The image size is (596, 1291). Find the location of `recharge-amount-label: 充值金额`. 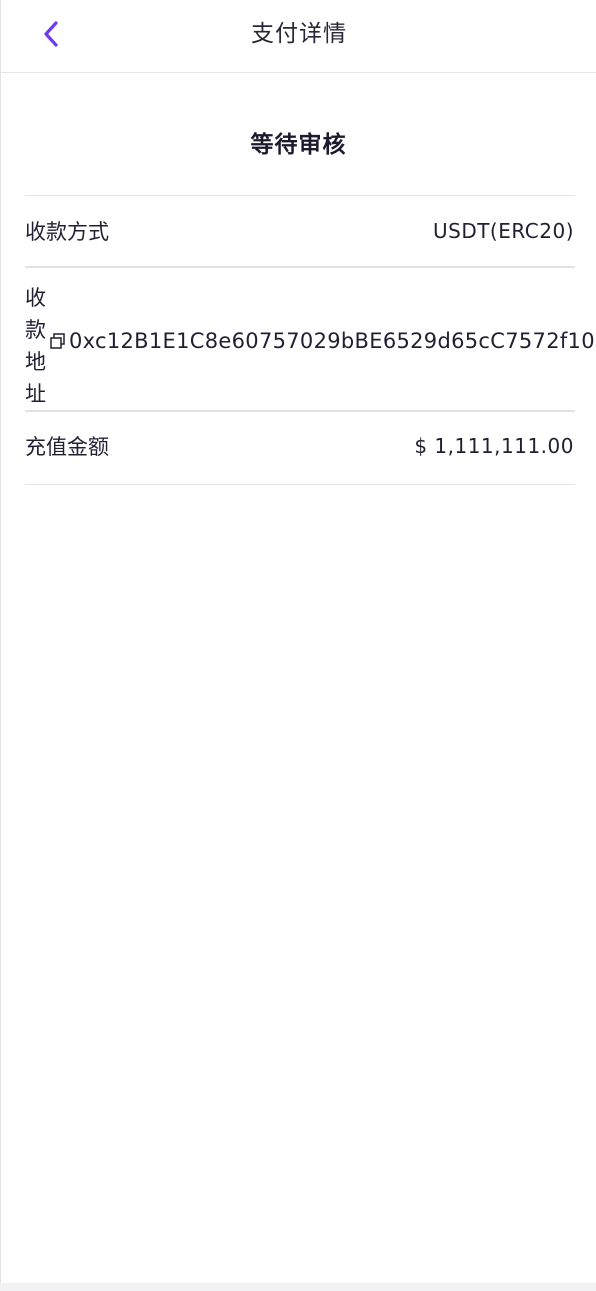

recharge-amount-label: 充值金额 is located at coordinates (67, 447).